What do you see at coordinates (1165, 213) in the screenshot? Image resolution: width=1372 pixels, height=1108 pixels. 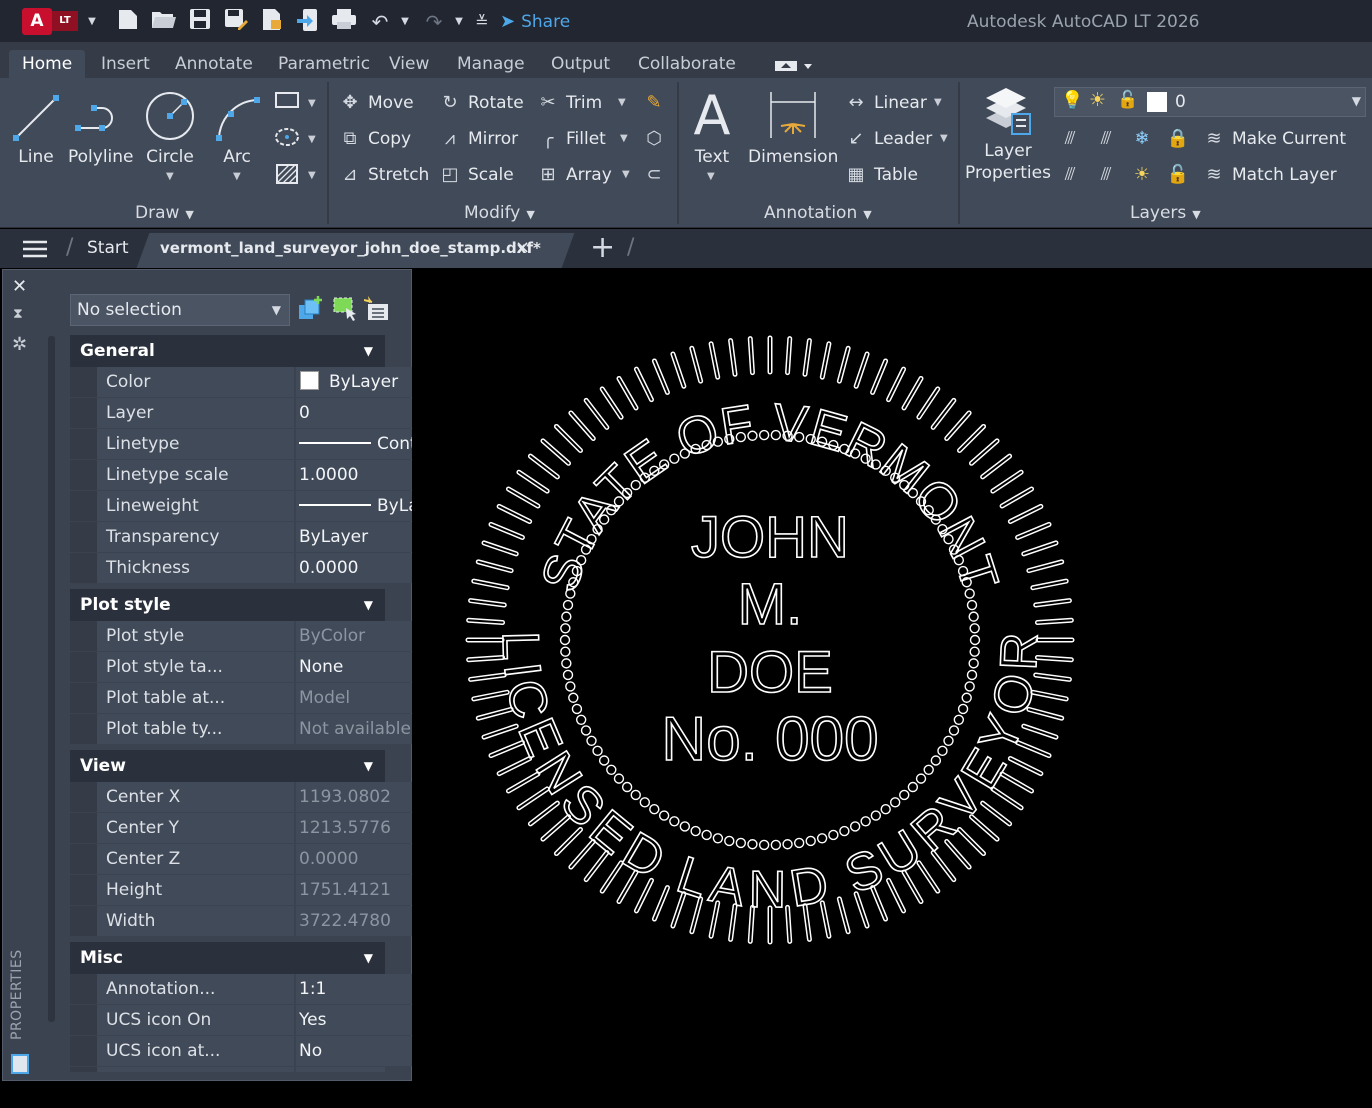 I see `layers-panel-title: Layers ▼` at bounding box center [1165, 213].